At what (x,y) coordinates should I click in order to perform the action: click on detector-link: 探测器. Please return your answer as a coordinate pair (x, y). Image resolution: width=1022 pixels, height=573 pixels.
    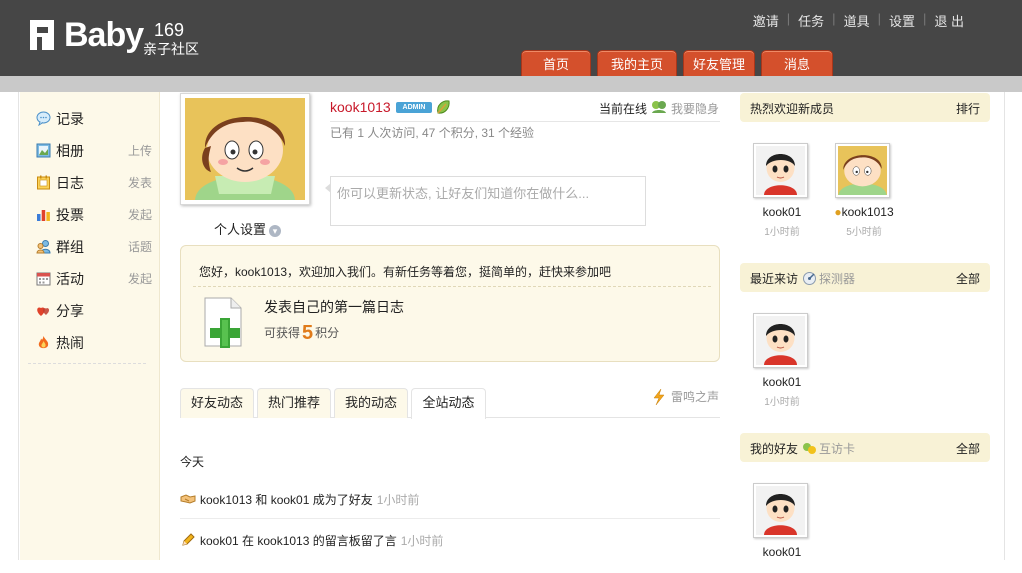
    Looking at the image, I should click on (837, 279).